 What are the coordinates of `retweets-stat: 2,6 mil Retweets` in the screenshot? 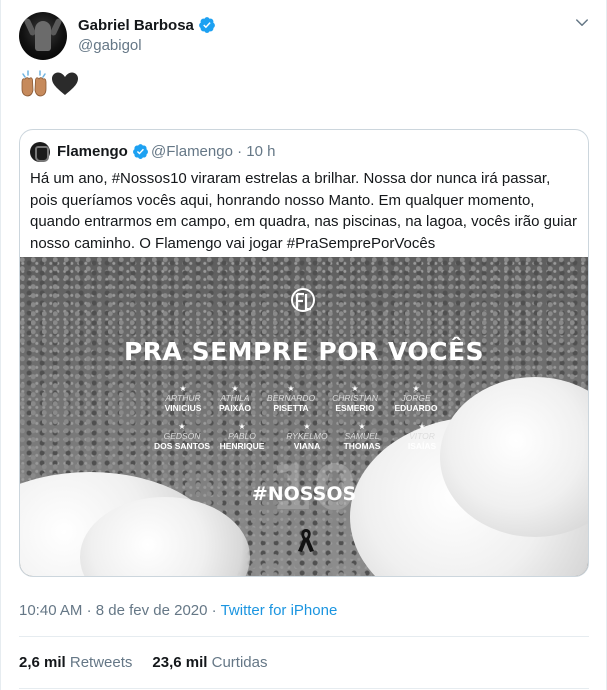 It's located at (75, 662).